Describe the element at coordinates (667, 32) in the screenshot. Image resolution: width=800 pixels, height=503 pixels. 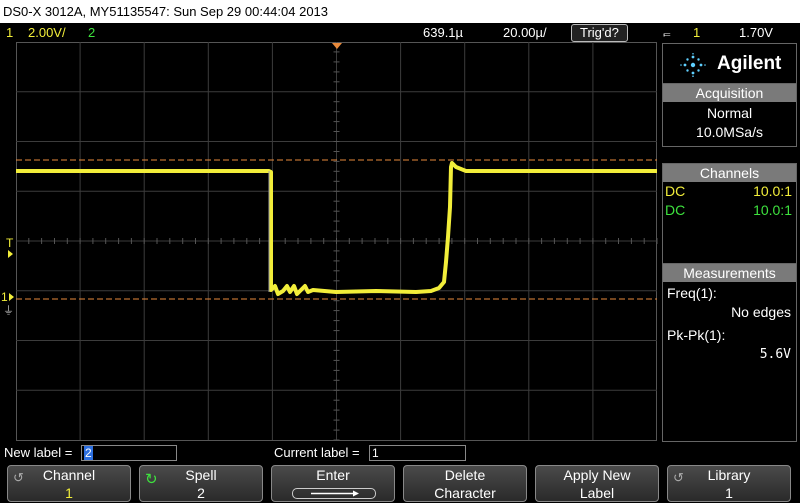
I see `trigger-edge-icon: ⫭` at that location.